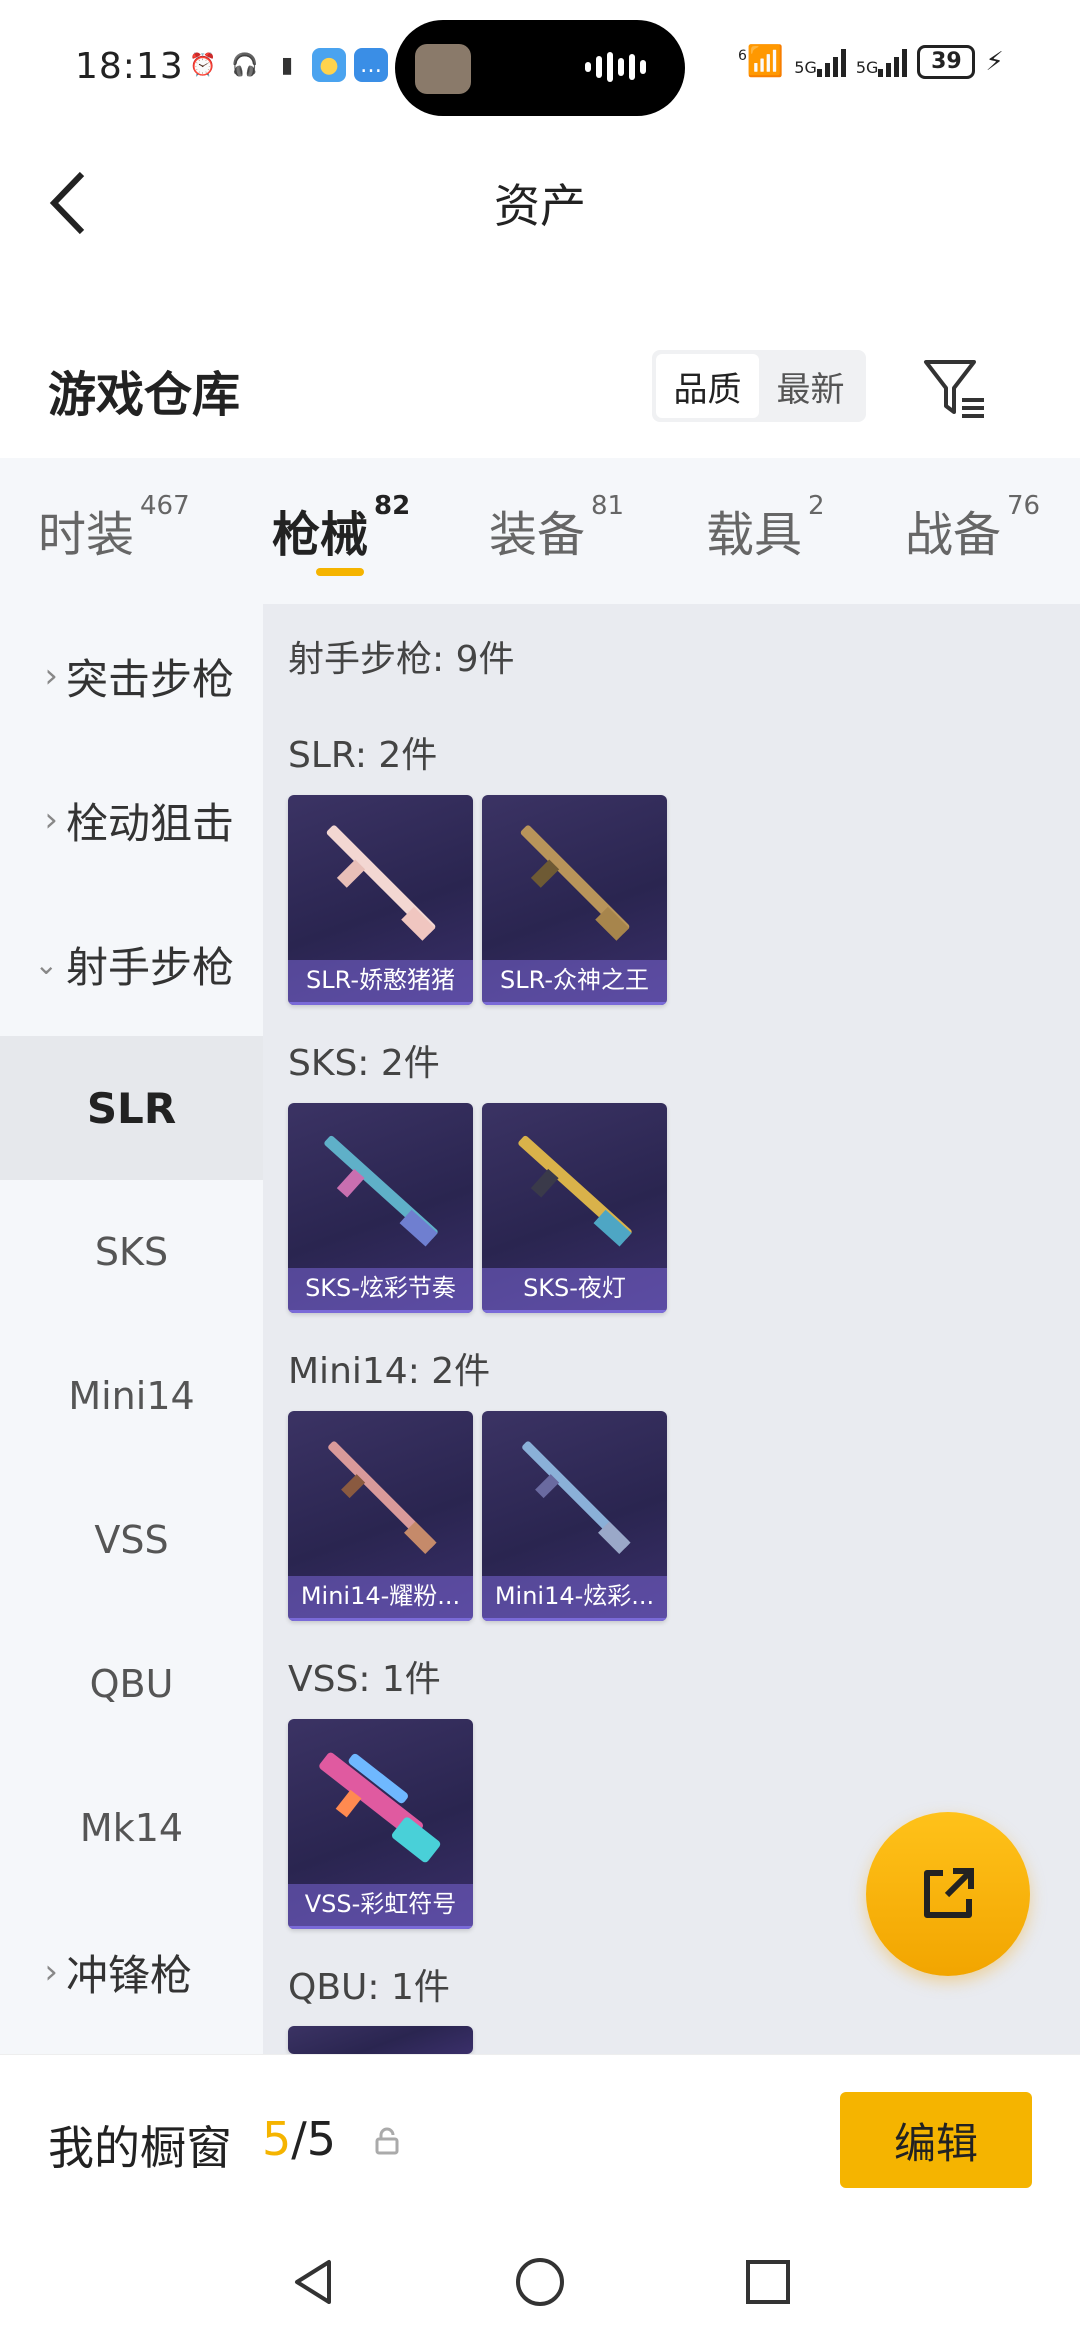 The height and width of the screenshot is (2338, 1080). What do you see at coordinates (994, 61) in the screenshot?
I see `charging-icon: ⚡` at bounding box center [994, 61].